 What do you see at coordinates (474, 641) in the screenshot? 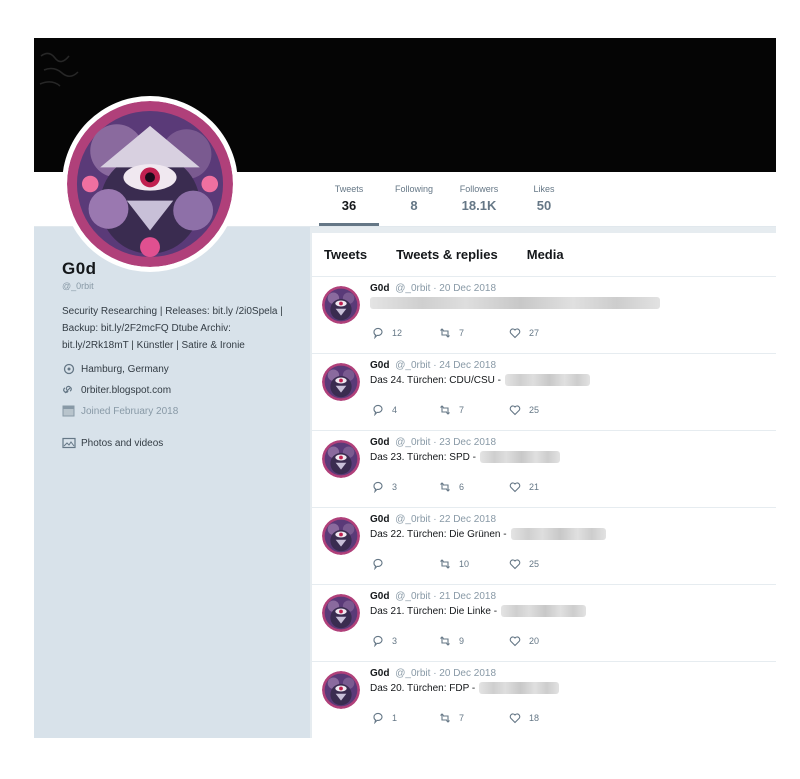
I see `retweet-button: 9` at bounding box center [474, 641].